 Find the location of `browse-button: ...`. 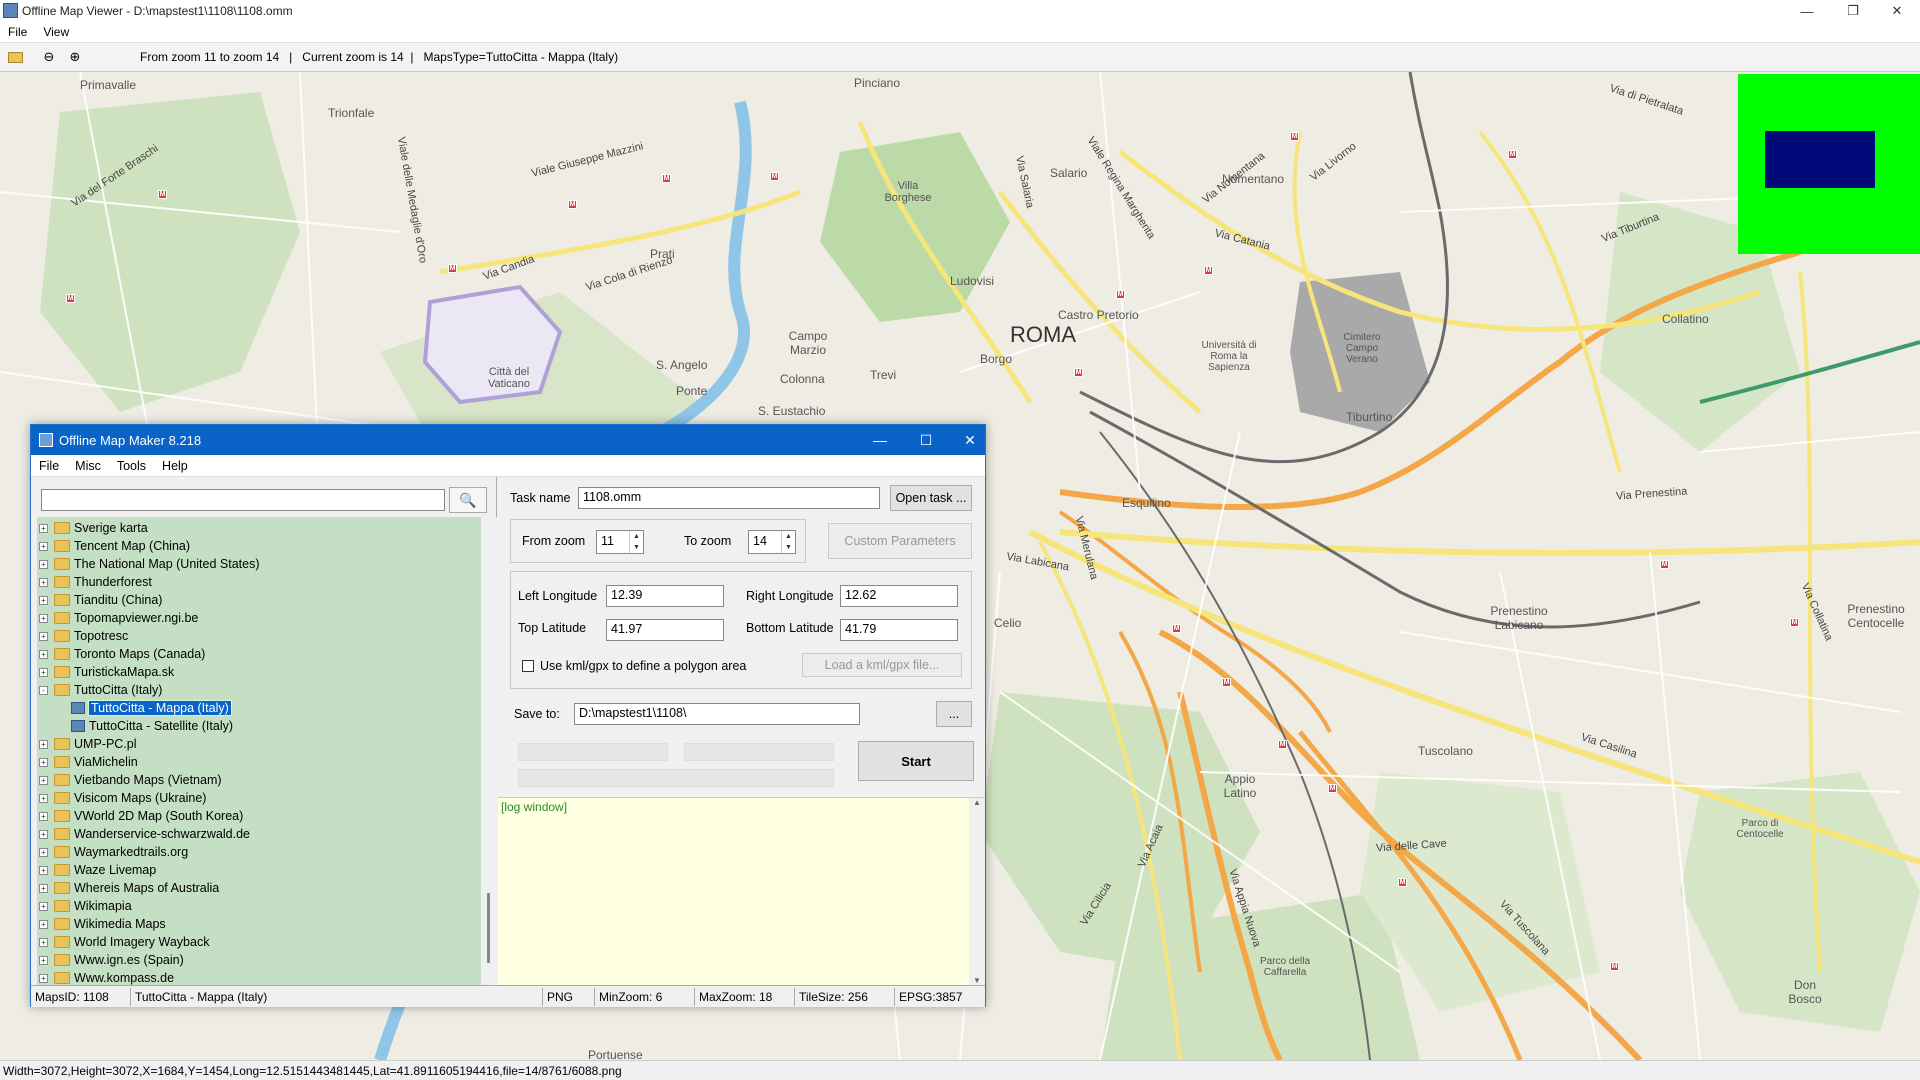

browse-button: ... is located at coordinates (954, 714).